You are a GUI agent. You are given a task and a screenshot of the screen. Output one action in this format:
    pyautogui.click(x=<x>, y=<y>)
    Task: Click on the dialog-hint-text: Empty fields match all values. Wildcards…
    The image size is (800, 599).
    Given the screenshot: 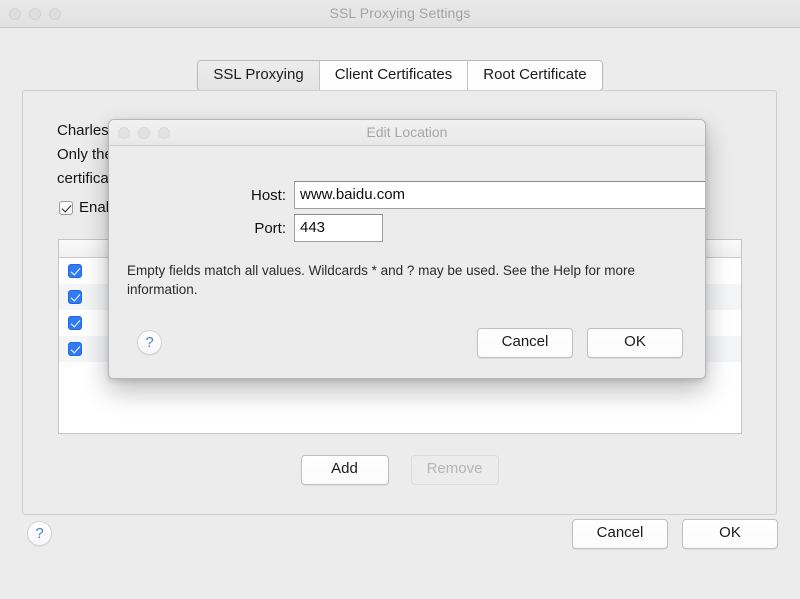 What is the action you would take?
    pyautogui.click(x=381, y=280)
    